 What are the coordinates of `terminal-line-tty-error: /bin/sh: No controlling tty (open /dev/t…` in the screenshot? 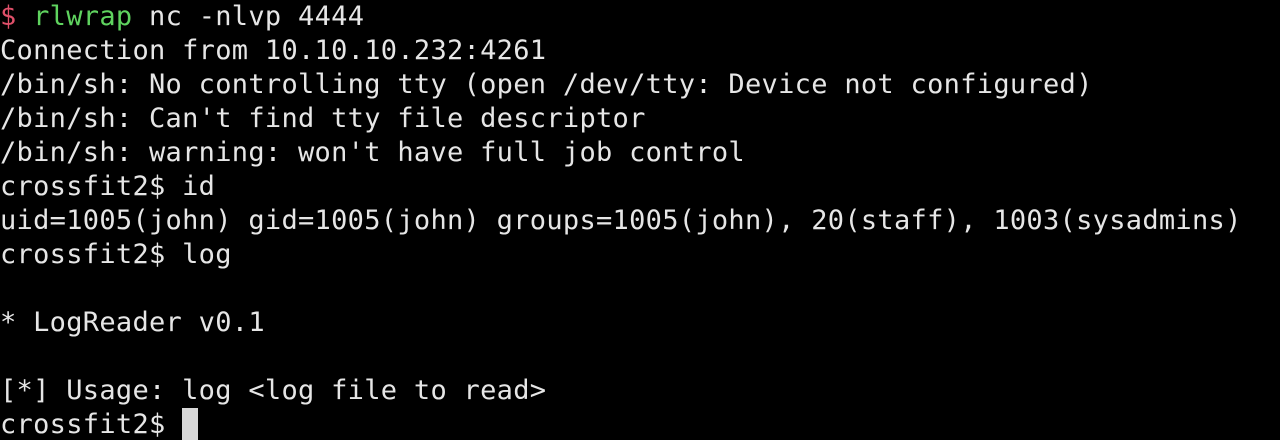 It's located at (546, 84).